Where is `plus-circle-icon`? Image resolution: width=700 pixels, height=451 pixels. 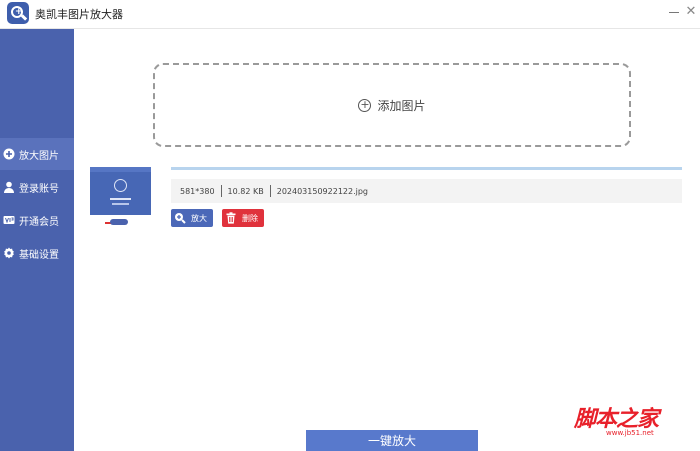
plus-circle-icon is located at coordinates (9, 154).